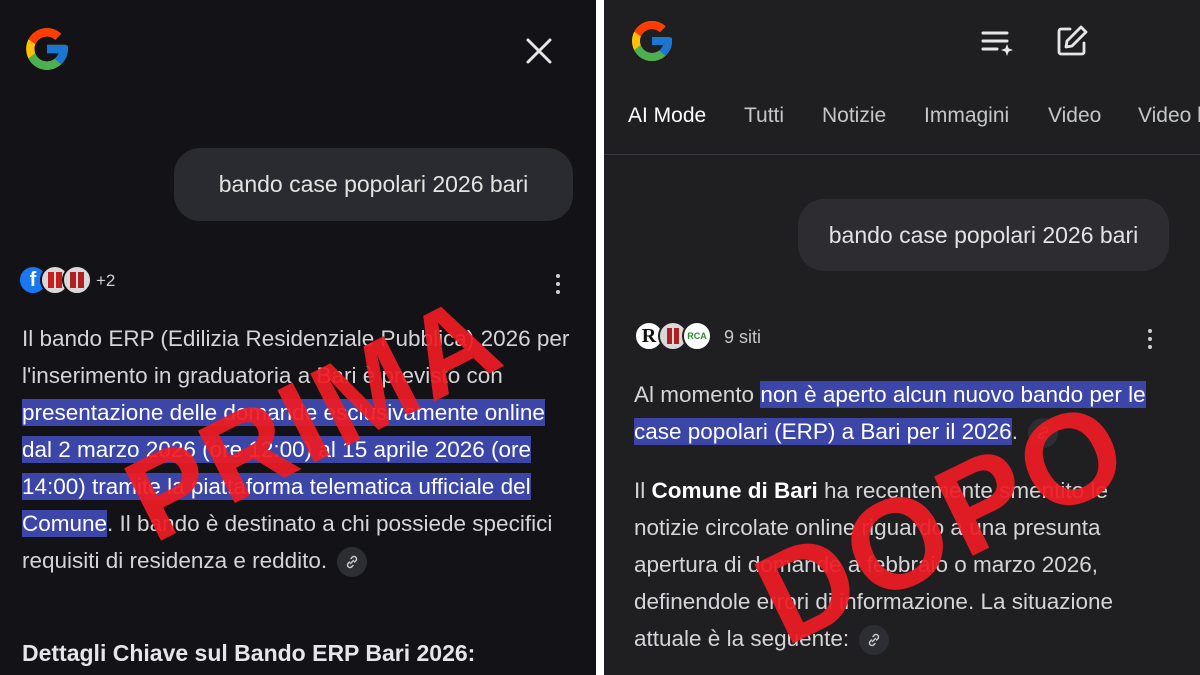 Image resolution: width=1200 pixels, height=675 pixels. I want to click on link-icon, so click(352, 562).